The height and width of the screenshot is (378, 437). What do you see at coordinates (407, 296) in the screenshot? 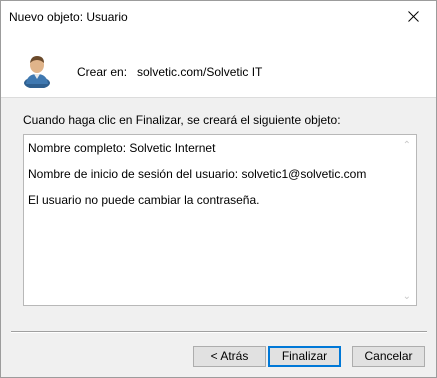
I see `scroll-down-icon: ⌄` at bounding box center [407, 296].